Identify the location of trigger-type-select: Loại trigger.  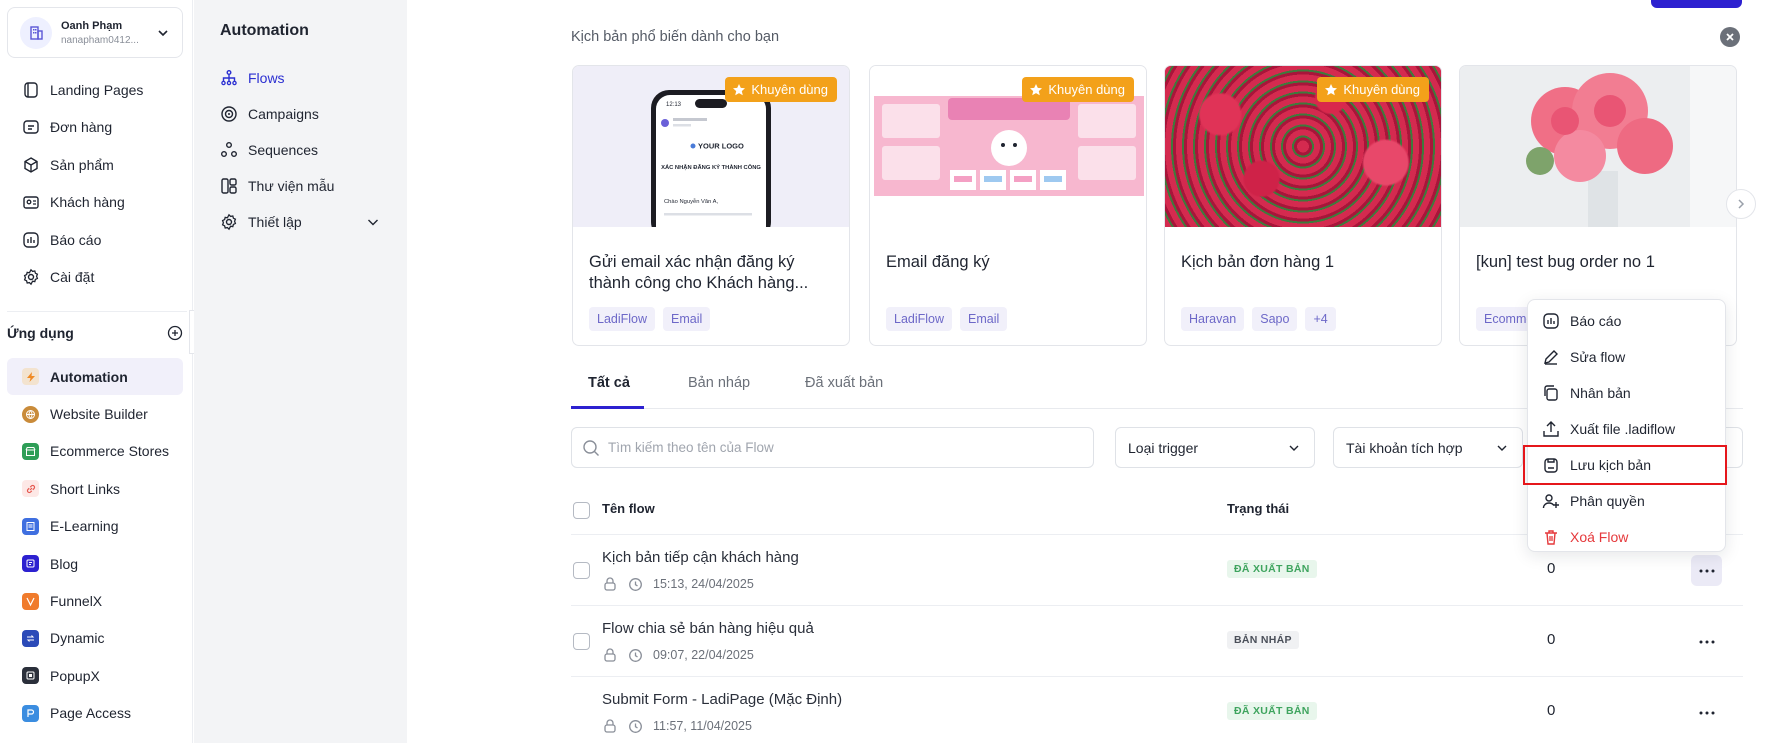
(1215, 447).